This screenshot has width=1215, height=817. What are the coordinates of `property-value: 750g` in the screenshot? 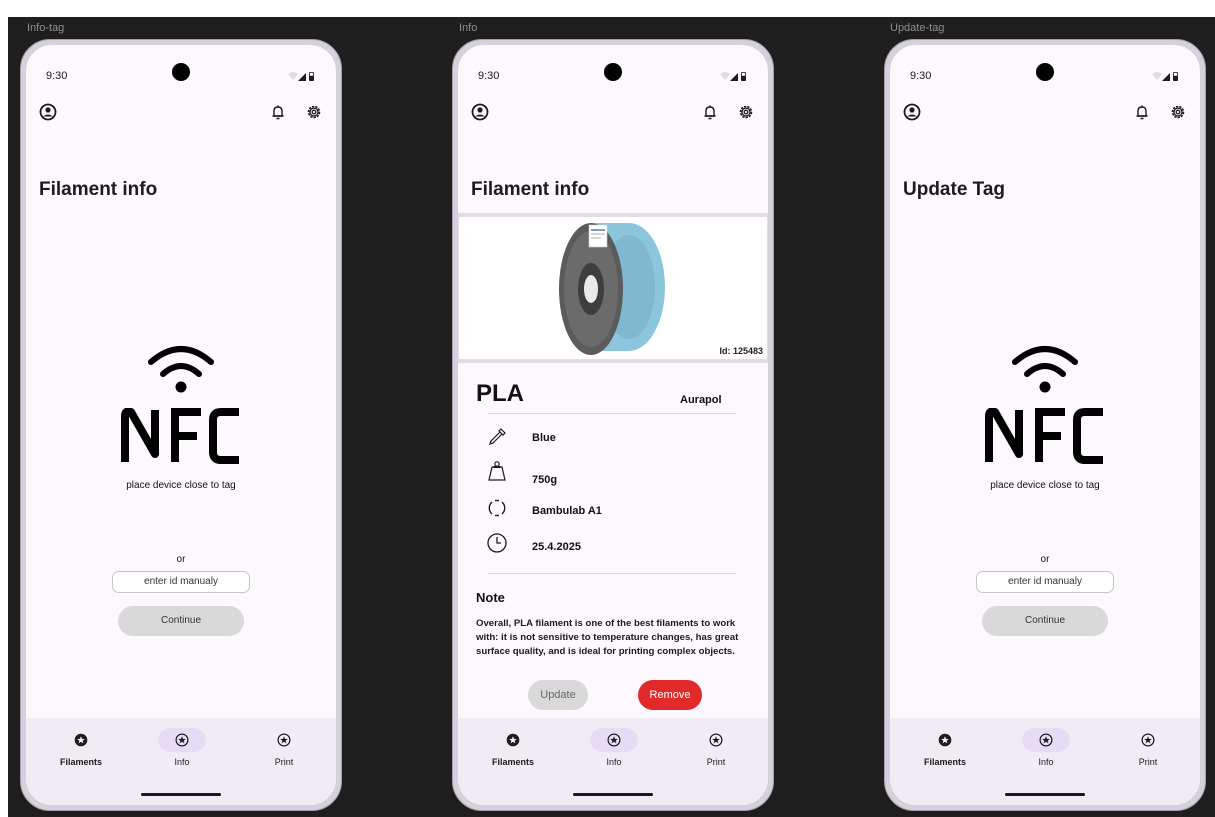 It's located at (545, 480).